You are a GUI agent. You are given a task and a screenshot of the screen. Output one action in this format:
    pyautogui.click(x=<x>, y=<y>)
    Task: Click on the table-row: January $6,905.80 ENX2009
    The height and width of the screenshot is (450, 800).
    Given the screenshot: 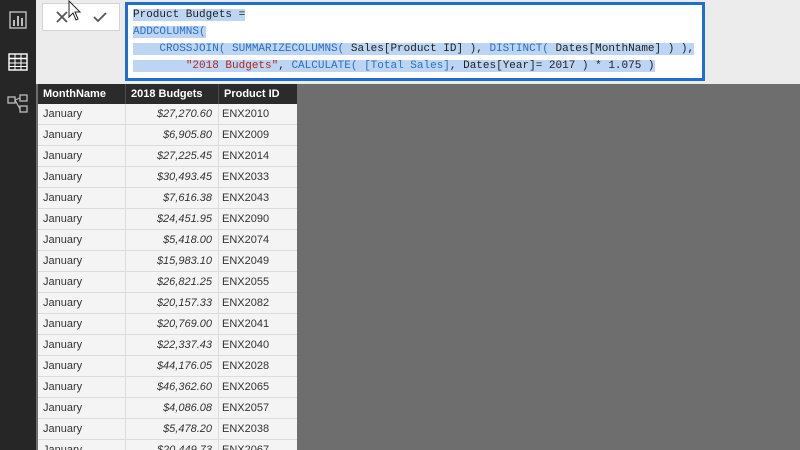 What is the action you would take?
    pyautogui.click(x=167, y=135)
    